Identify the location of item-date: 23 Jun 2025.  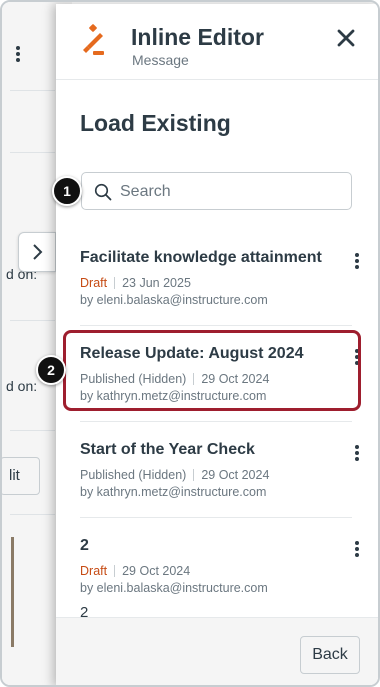
(156, 283).